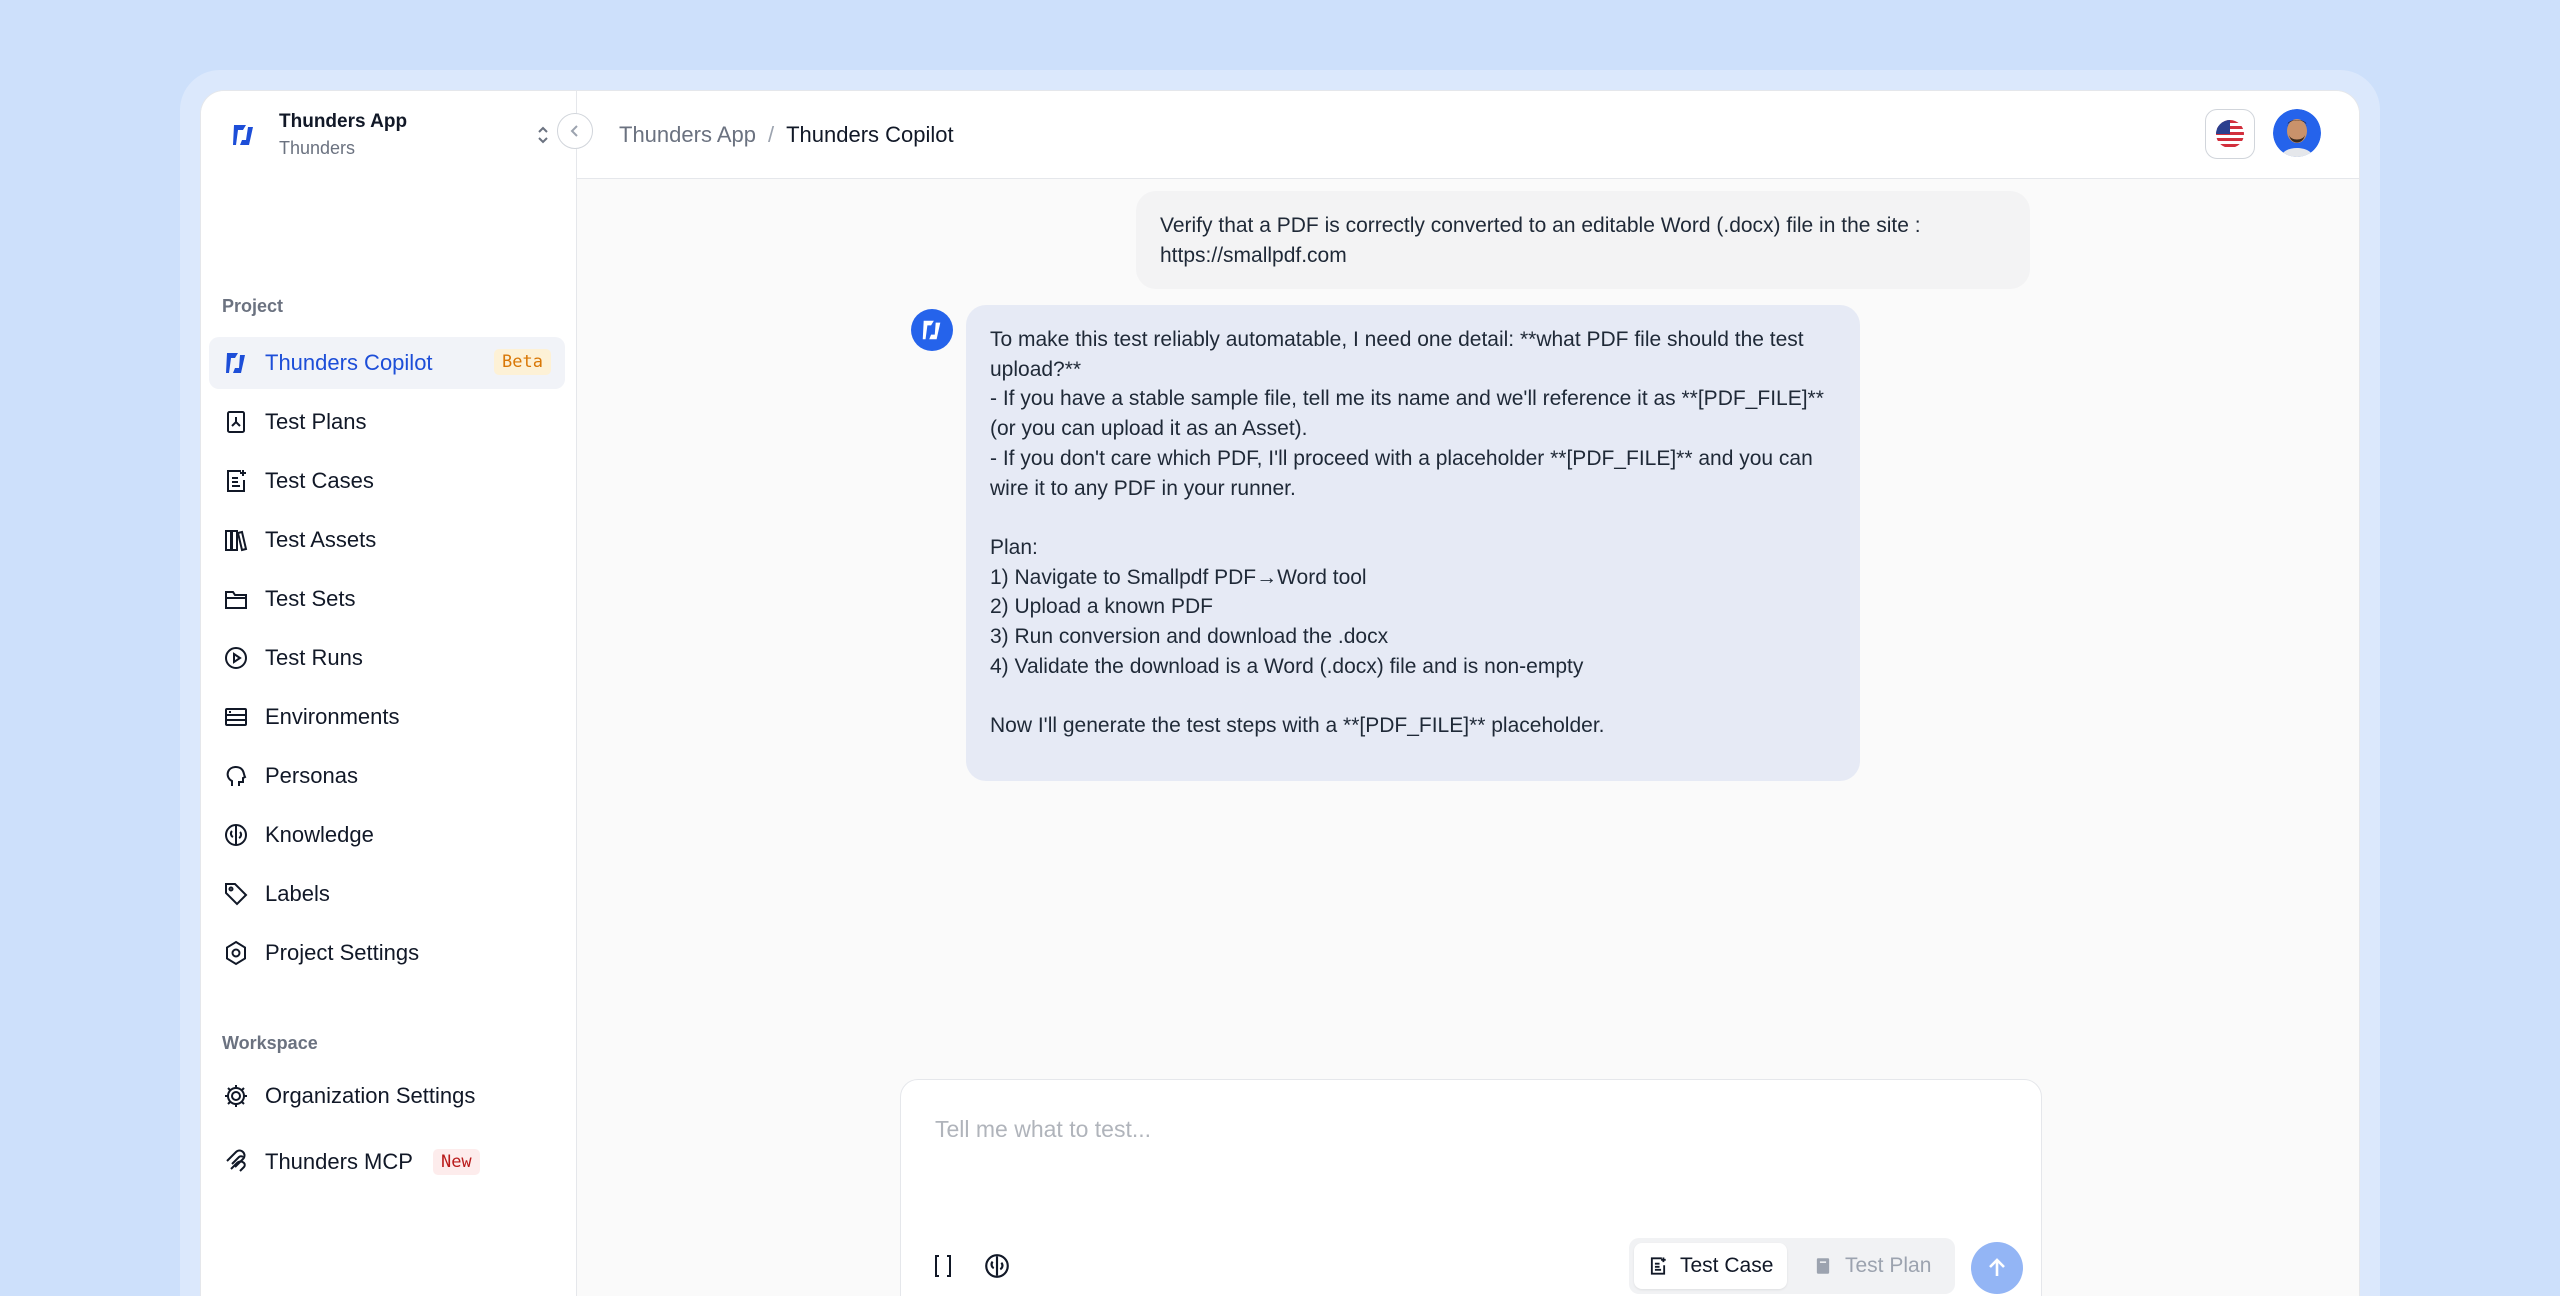  I want to click on avatar-image, so click(2297, 133).